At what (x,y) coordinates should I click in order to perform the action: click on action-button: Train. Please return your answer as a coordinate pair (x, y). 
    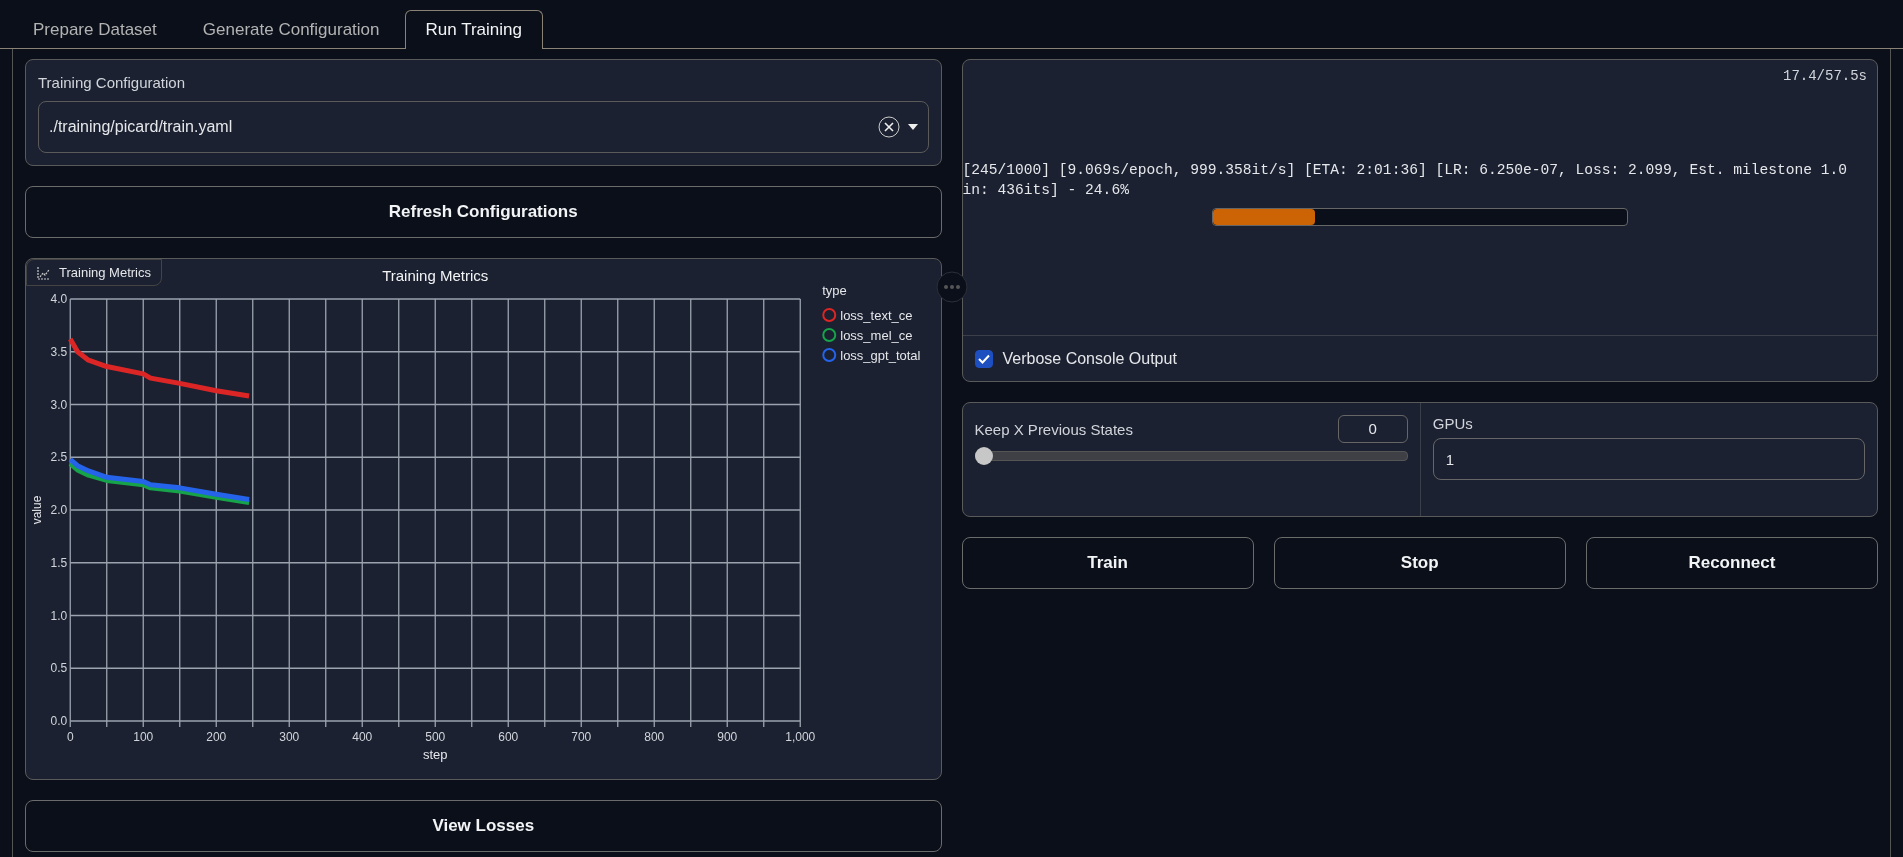
    Looking at the image, I should click on (1107, 563).